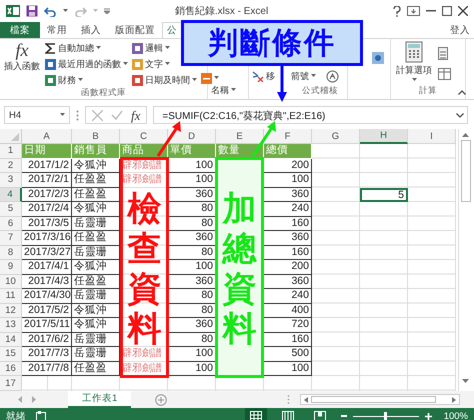  Describe the element at coordinates (145, 249) in the screenshot. I see `annotation-text: 查` at that location.